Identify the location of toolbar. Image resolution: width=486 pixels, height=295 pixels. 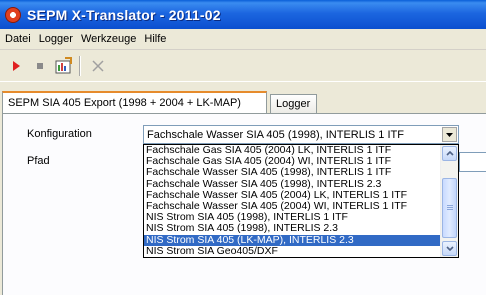
(243, 66).